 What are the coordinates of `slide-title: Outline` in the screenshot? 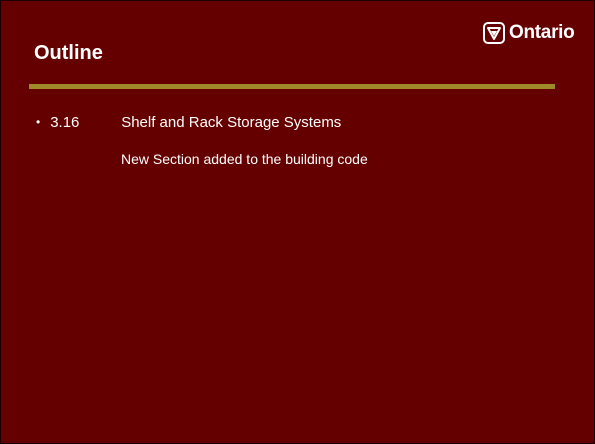 It's located at (68, 53).